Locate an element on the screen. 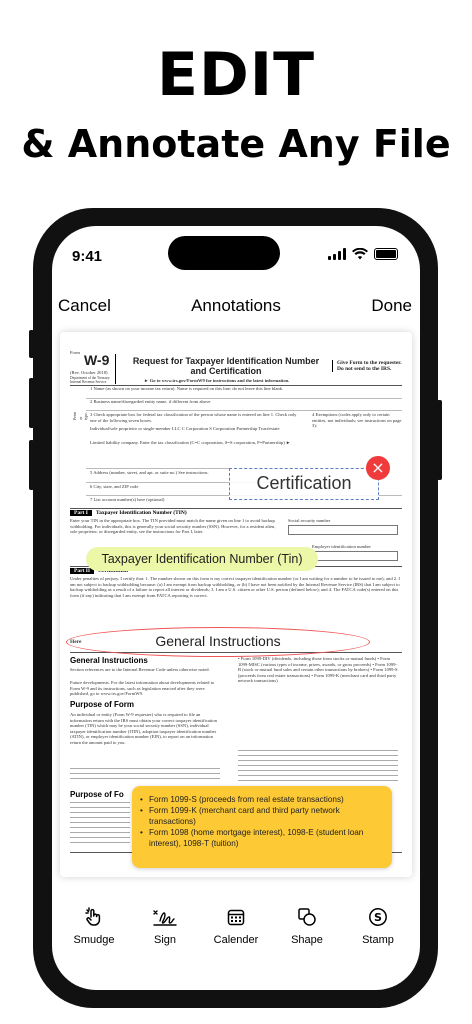 Image resolution: width=472 pixels, height=1024 pixels. form-rev: (Rev. October 2018) is located at coordinates (89, 372).